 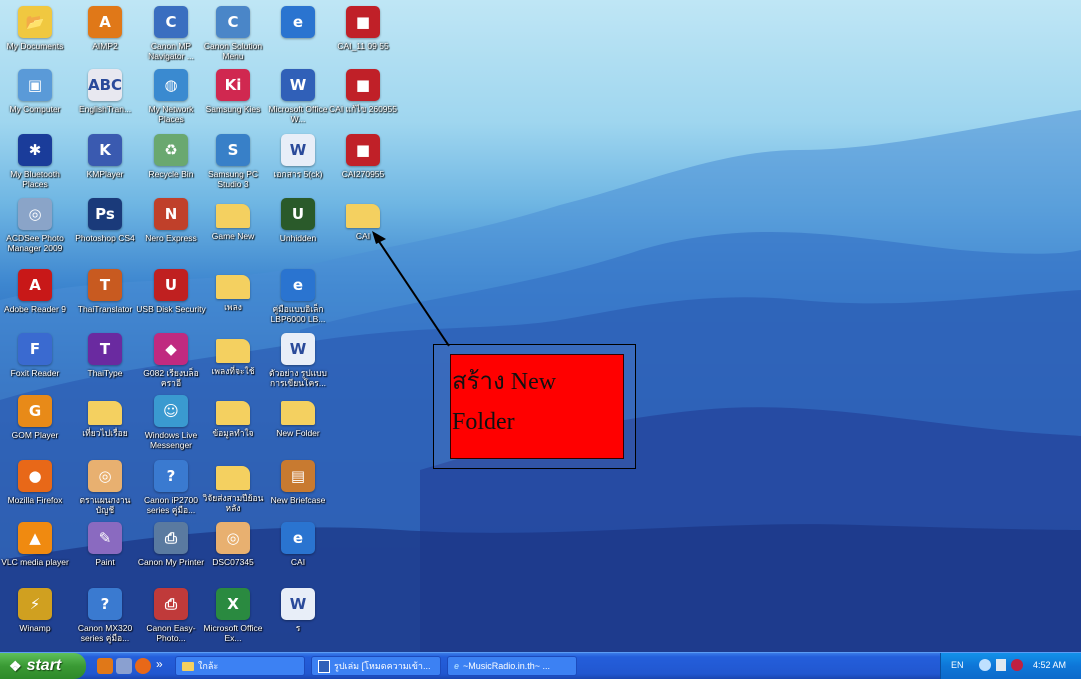 I want to click on windows-flag-icon: ❖, so click(x=15, y=665).